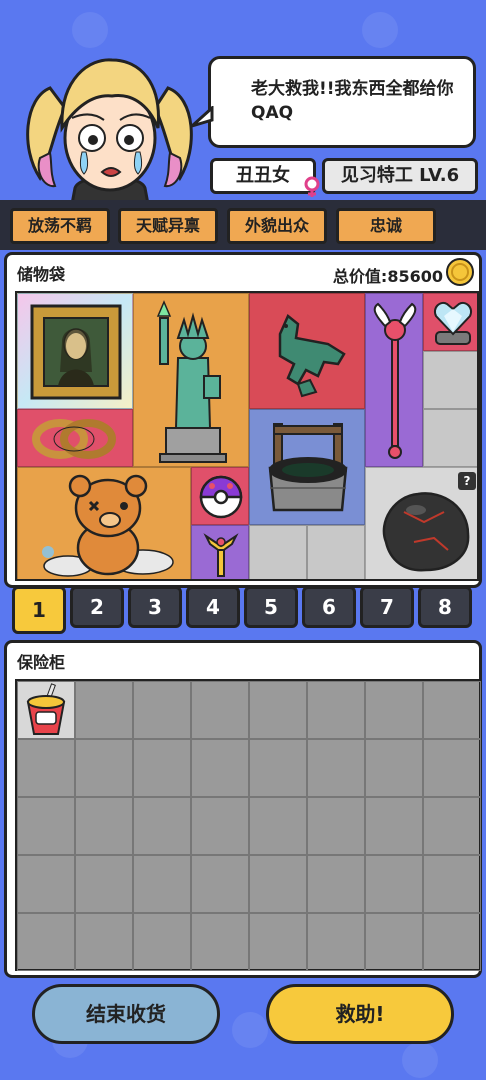 Image resolution: width=486 pixels, height=1080 pixels. What do you see at coordinates (39, 610) in the screenshot?
I see `tab-page-1: 1` at bounding box center [39, 610].